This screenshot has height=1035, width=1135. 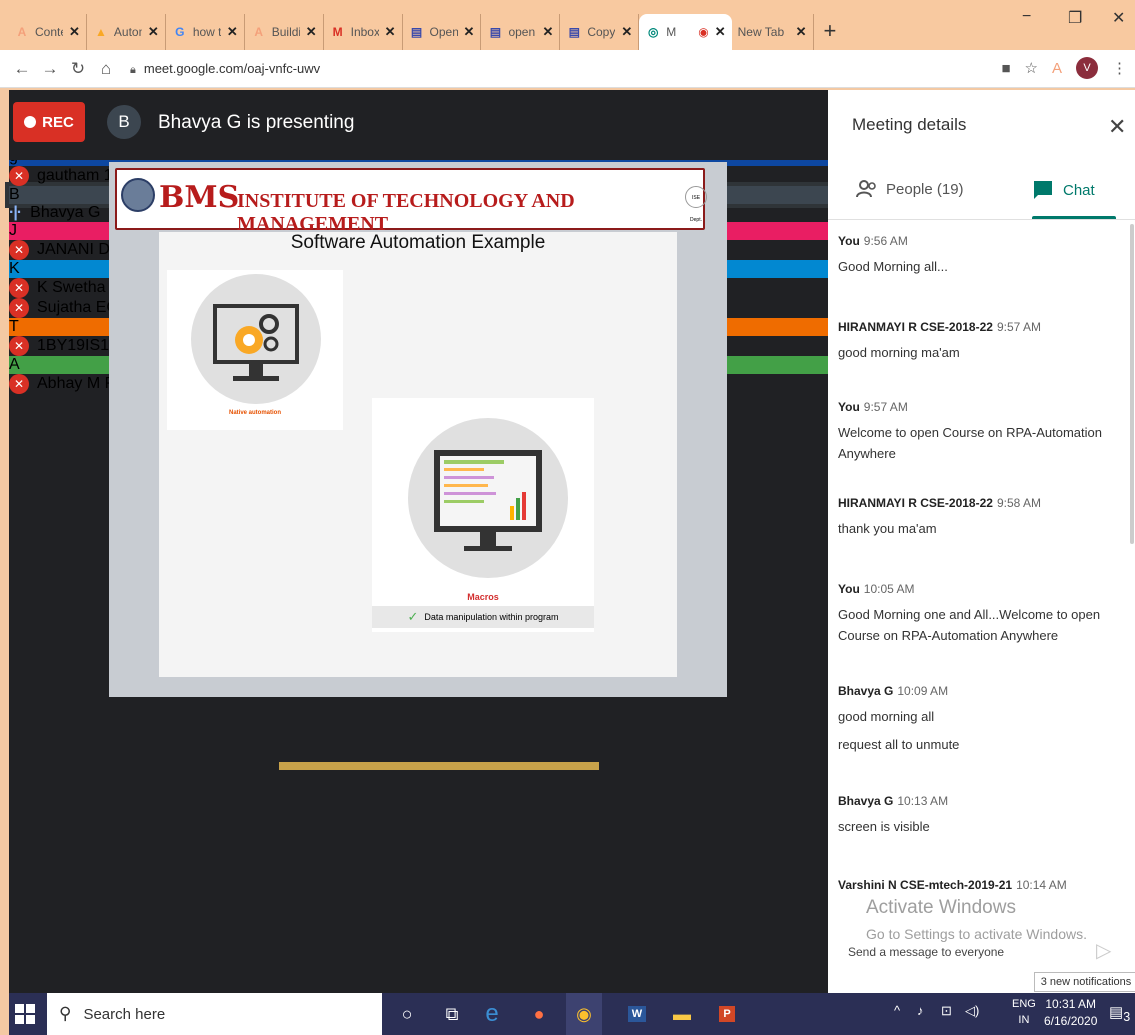 What do you see at coordinates (1119, 68) in the screenshot?
I see `menu-icon: ⋮` at bounding box center [1119, 68].